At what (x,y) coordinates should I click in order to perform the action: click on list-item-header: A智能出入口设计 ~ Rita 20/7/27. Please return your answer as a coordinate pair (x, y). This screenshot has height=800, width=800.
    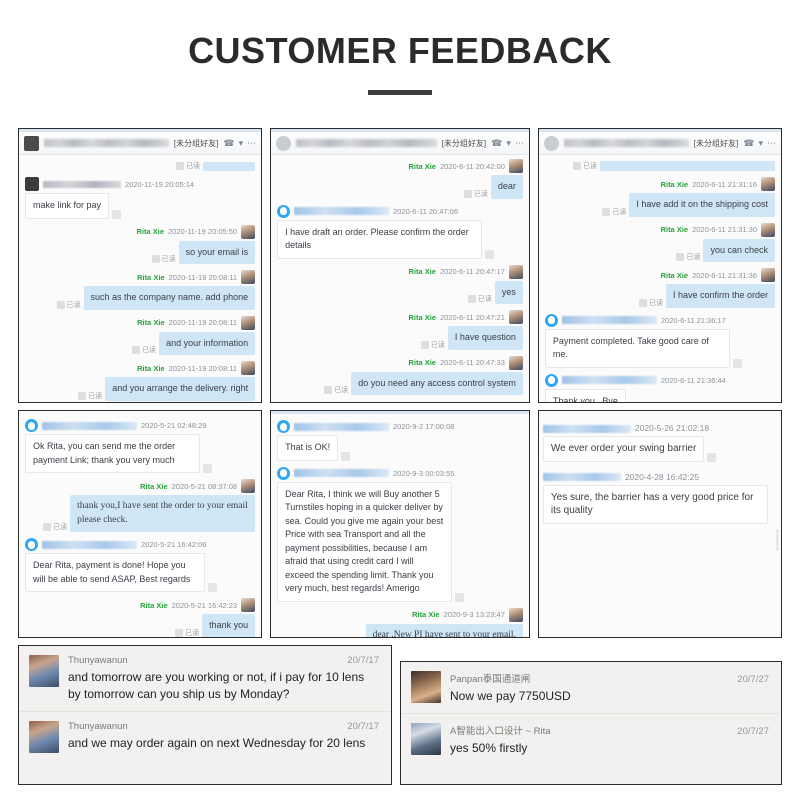
    Looking at the image, I should click on (609, 730).